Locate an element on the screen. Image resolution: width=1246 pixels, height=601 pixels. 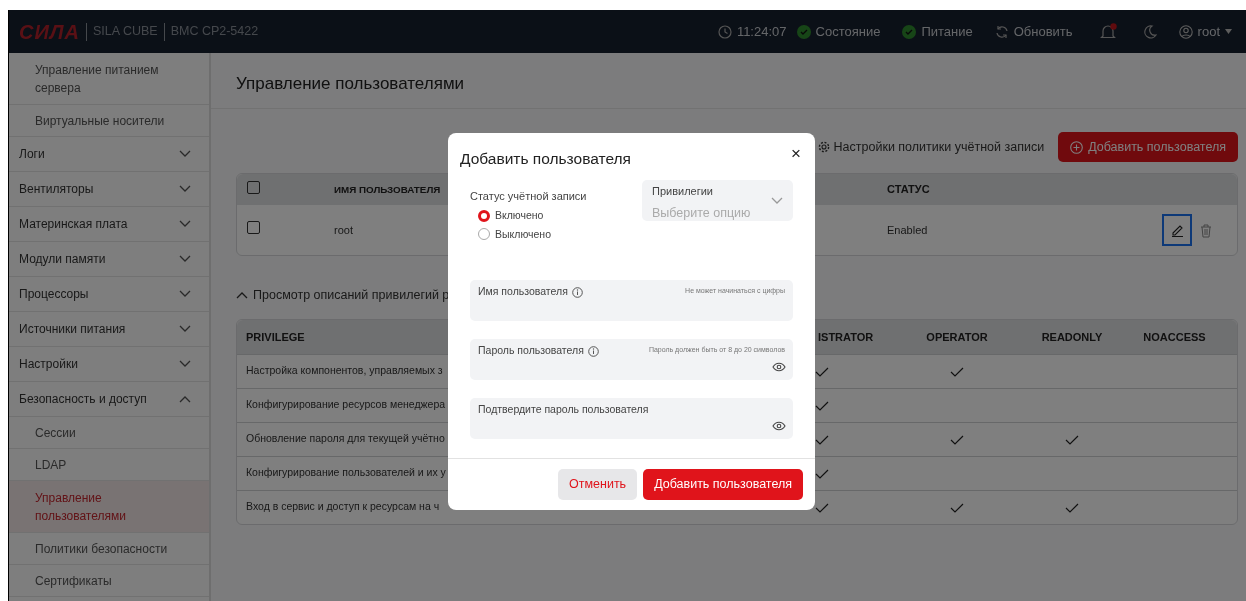
field-label: Имя пользователя is located at coordinates (523, 292).